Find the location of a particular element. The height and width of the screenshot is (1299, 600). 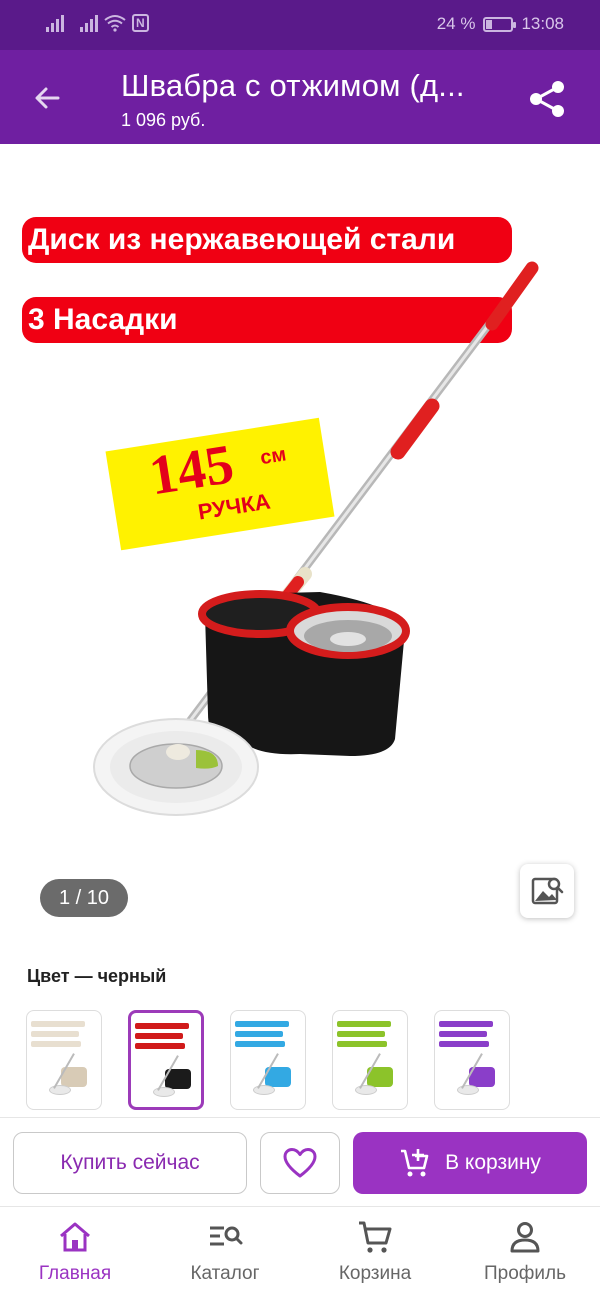

image-counter: 1 / 10 is located at coordinates (84, 898).